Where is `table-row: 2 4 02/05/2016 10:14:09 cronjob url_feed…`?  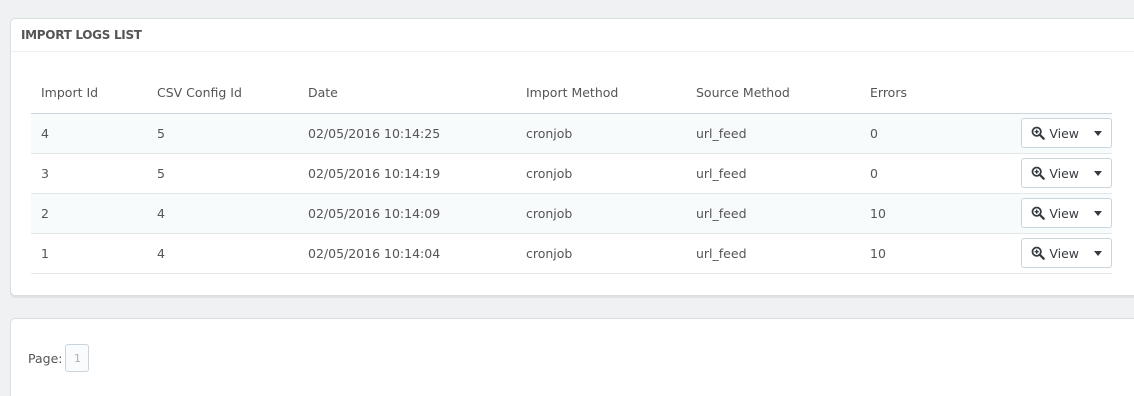
table-row: 2 4 02/05/2016 10:14:09 cronjob url_feed… is located at coordinates (571, 213).